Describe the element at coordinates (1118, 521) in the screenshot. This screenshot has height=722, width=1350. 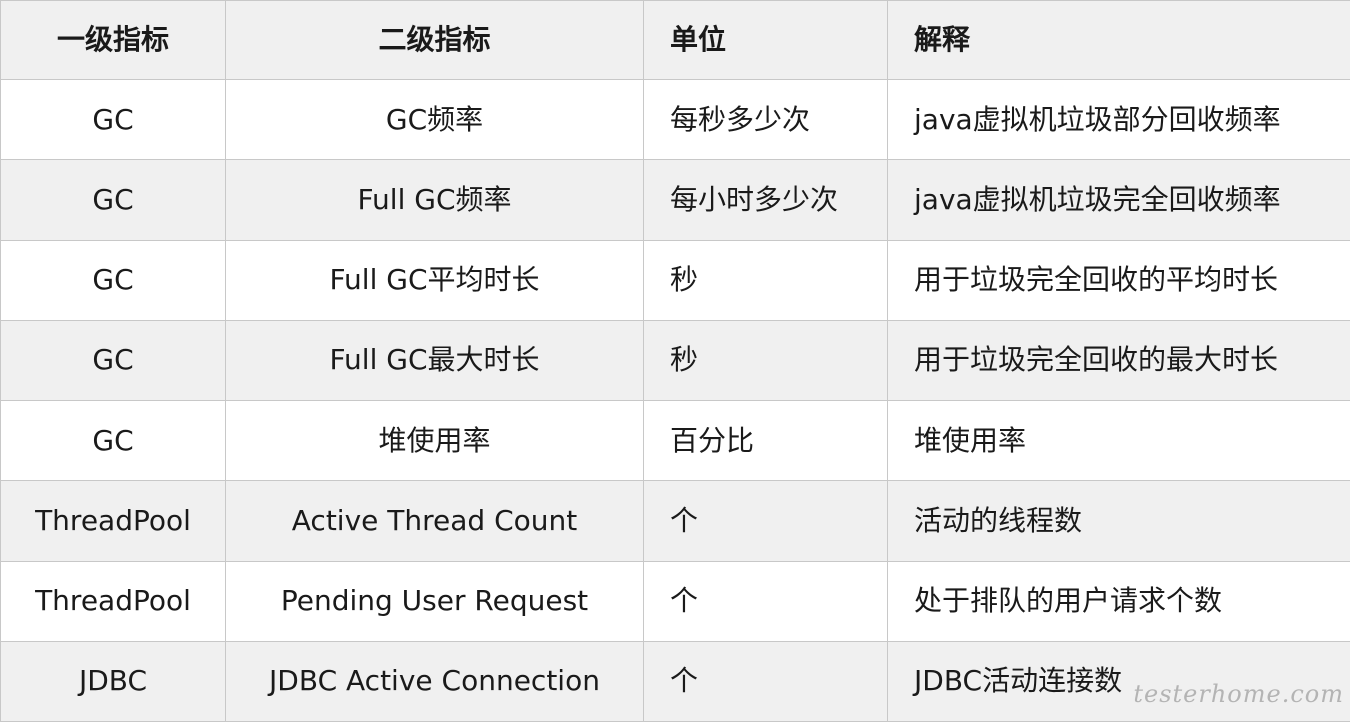
I see `cell-explanation: 活动的线程数` at that location.